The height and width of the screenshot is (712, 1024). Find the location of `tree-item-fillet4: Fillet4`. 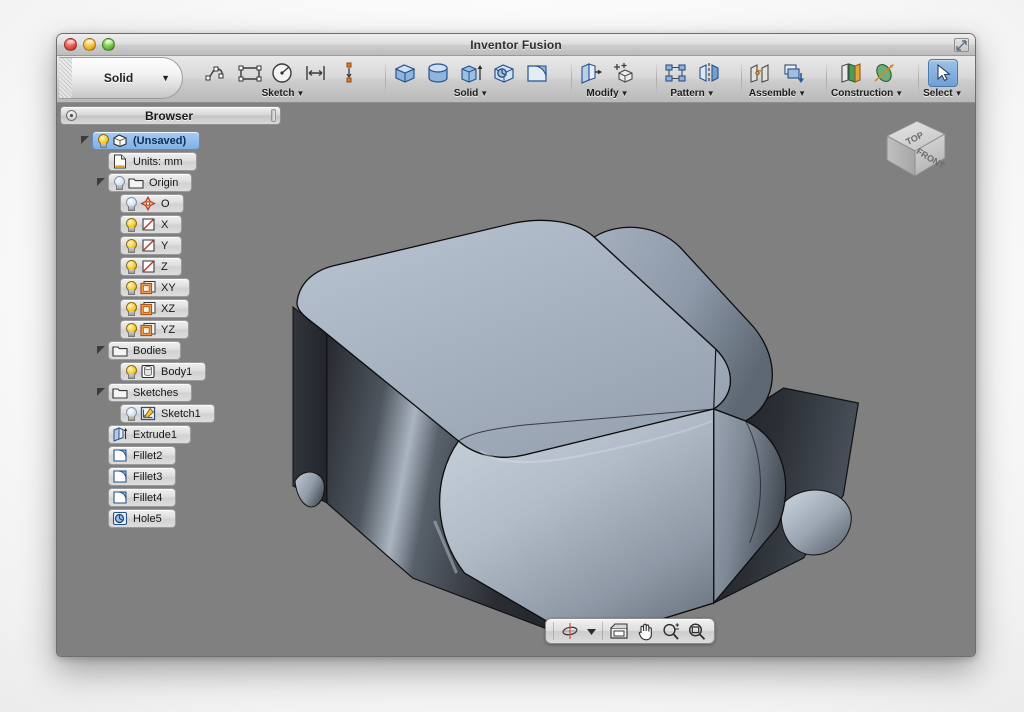

tree-item-fillet4: Fillet4 is located at coordinates (142, 497).